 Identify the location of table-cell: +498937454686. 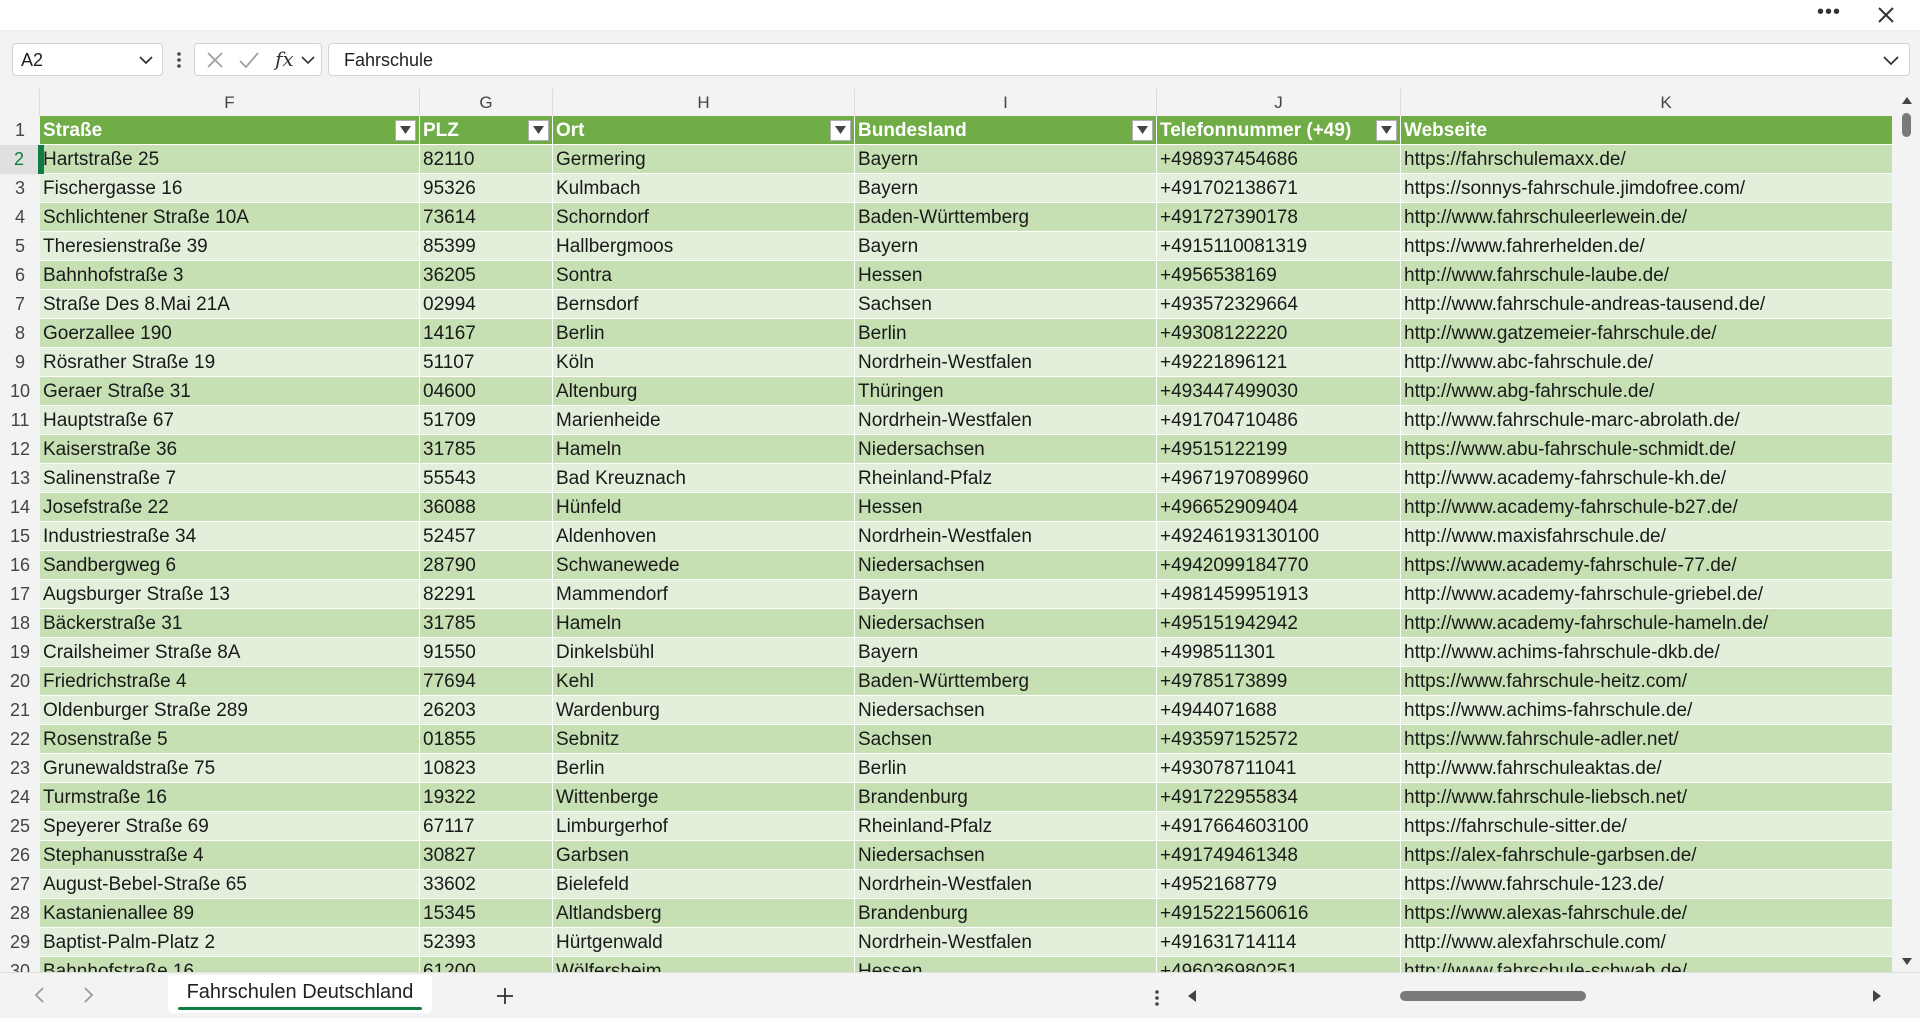
(1279, 159).